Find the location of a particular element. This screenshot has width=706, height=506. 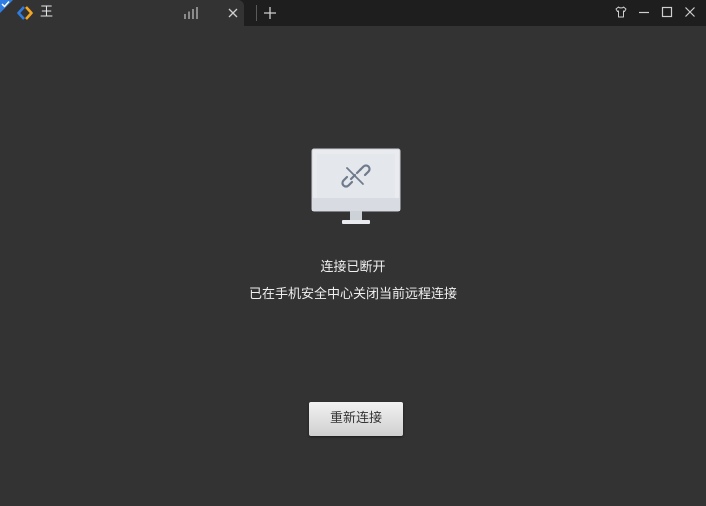

disconnected-title: 连接已断开 is located at coordinates (353, 267).